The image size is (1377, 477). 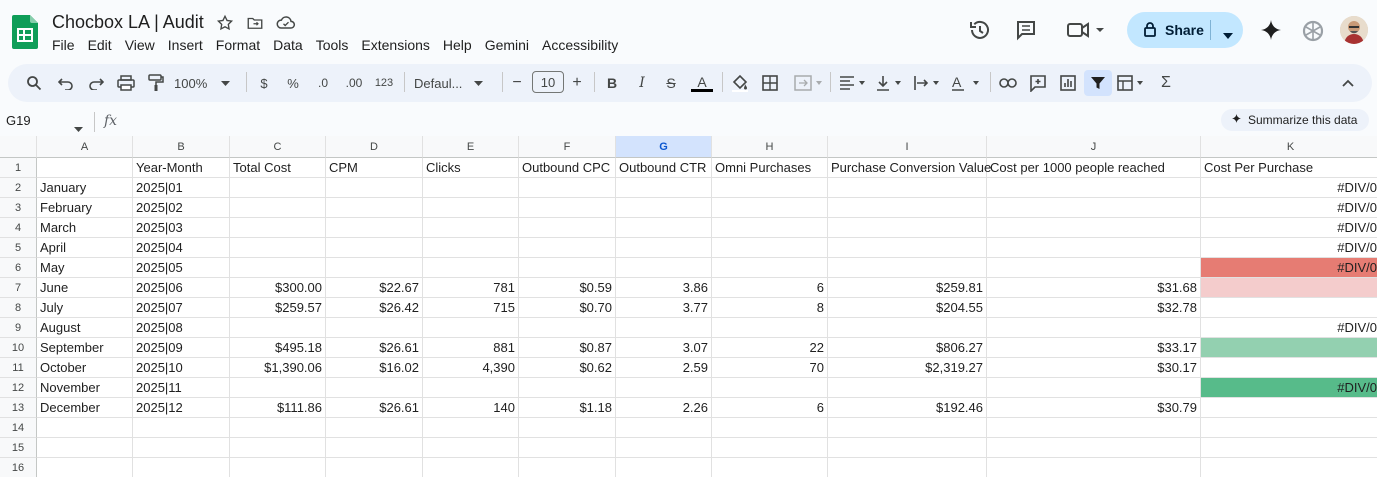 What do you see at coordinates (332, 45) in the screenshot?
I see `menu-tools: Tools` at bounding box center [332, 45].